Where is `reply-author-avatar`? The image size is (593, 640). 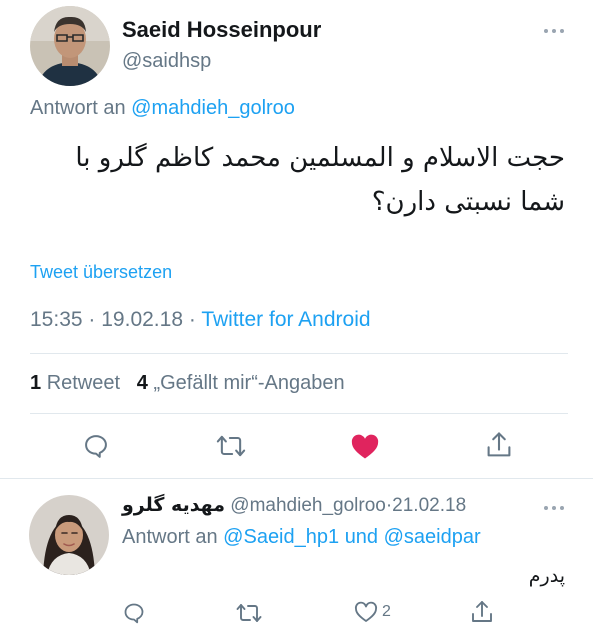
reply-author-avatar is located at coordinates (69, 535).